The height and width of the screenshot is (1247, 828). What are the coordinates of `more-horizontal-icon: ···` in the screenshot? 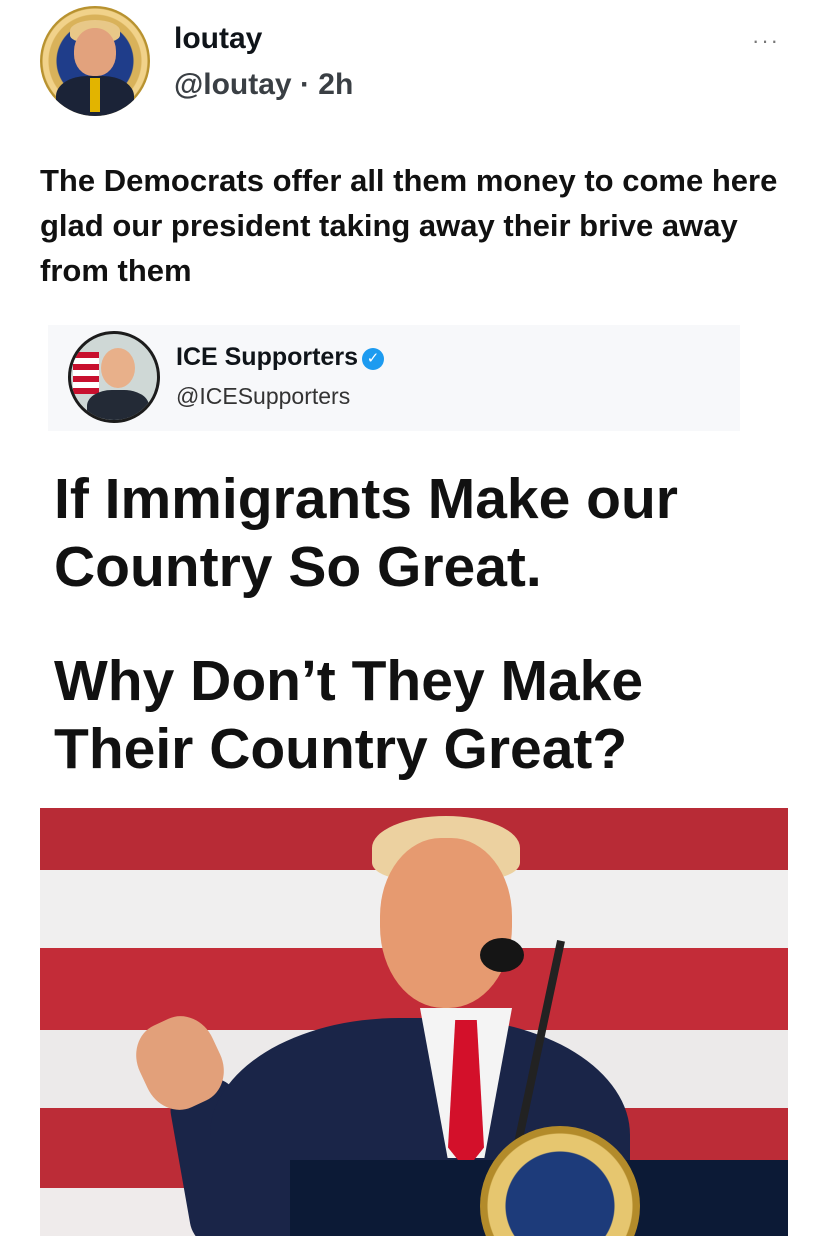 It's located at (766, 41).